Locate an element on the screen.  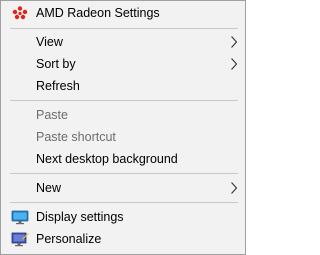
menu-item-label: Paste shortcut is located at coordinates (76, 137).